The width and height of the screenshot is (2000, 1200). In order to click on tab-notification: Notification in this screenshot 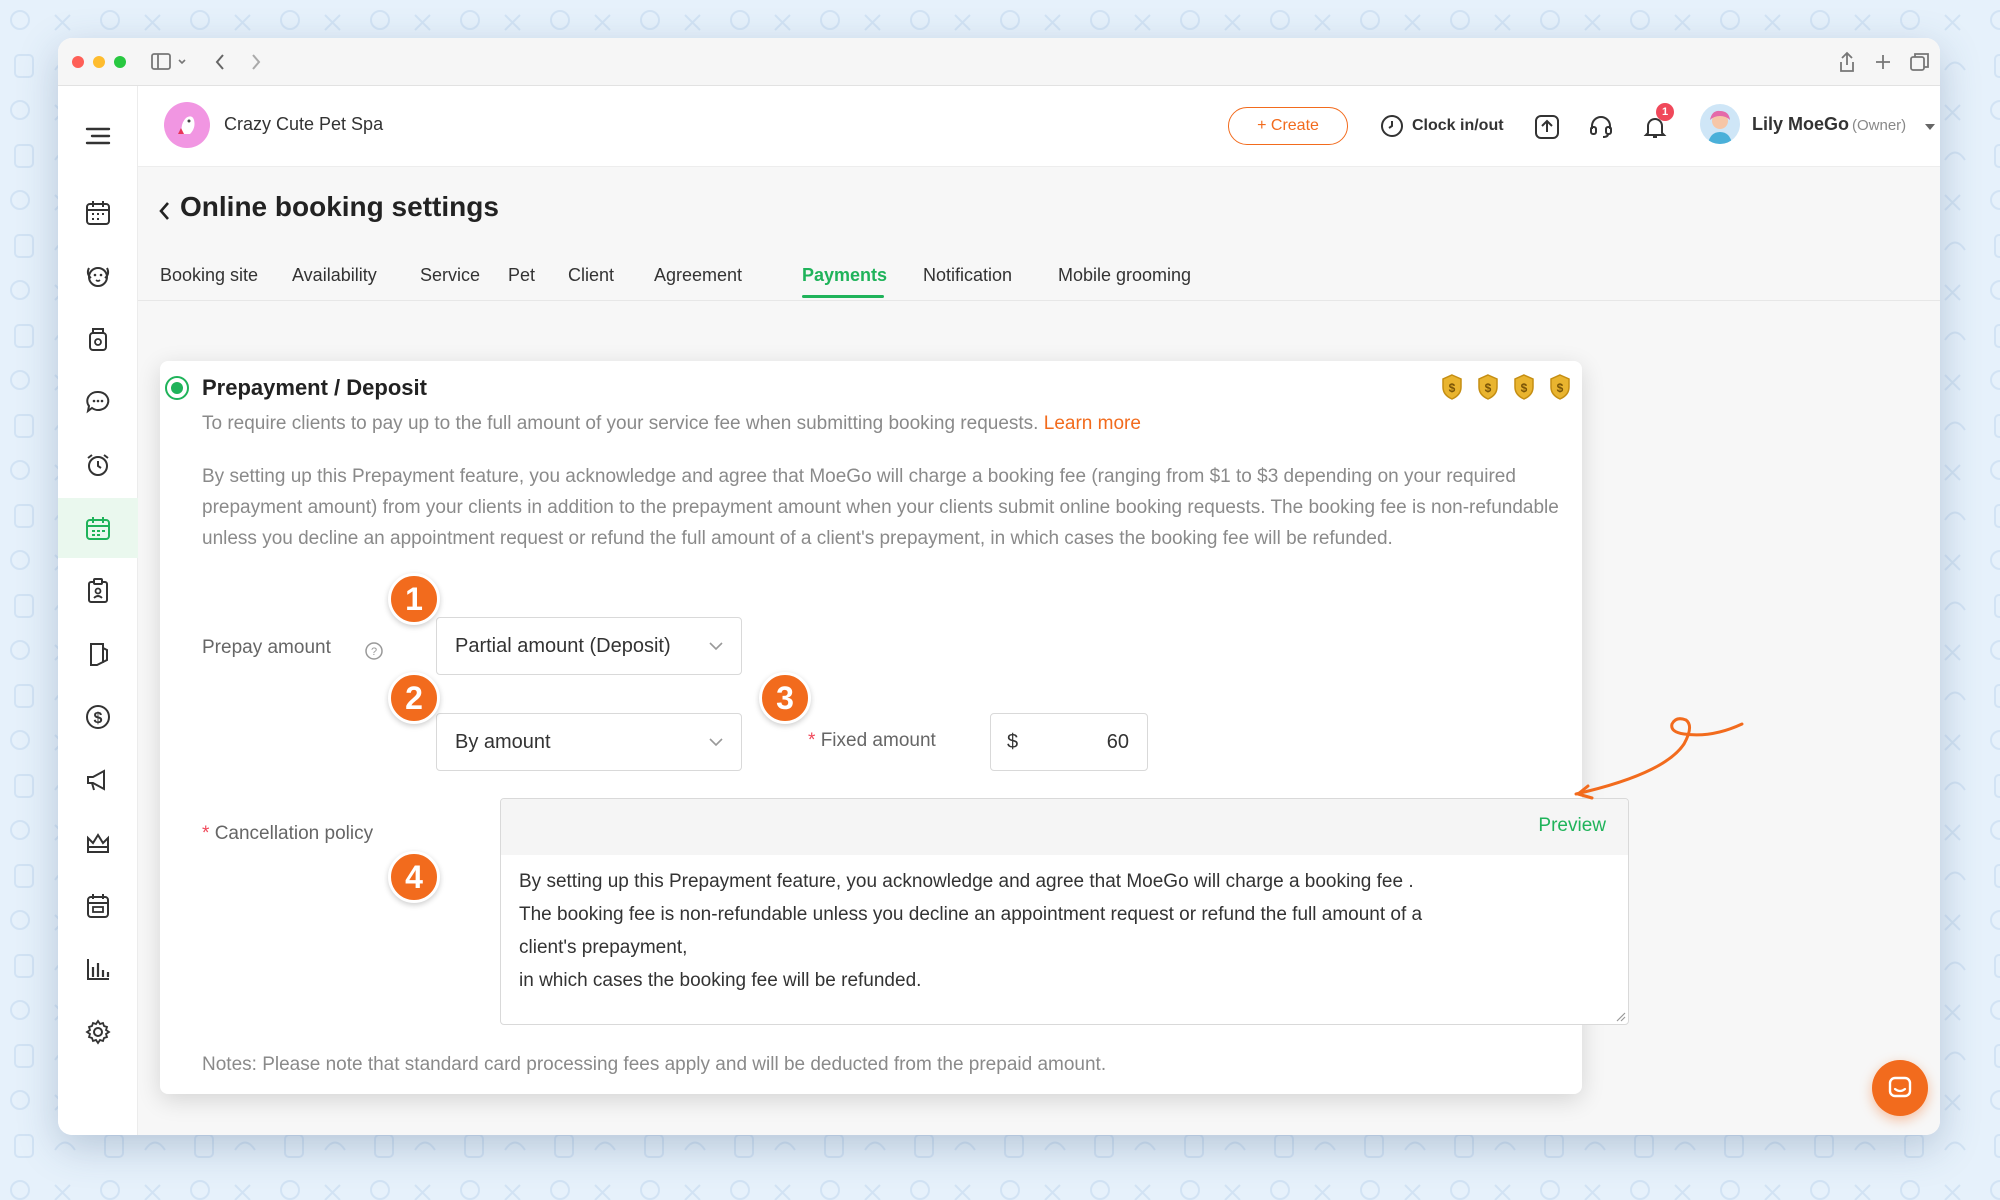, I will do `click(967, 275)`.